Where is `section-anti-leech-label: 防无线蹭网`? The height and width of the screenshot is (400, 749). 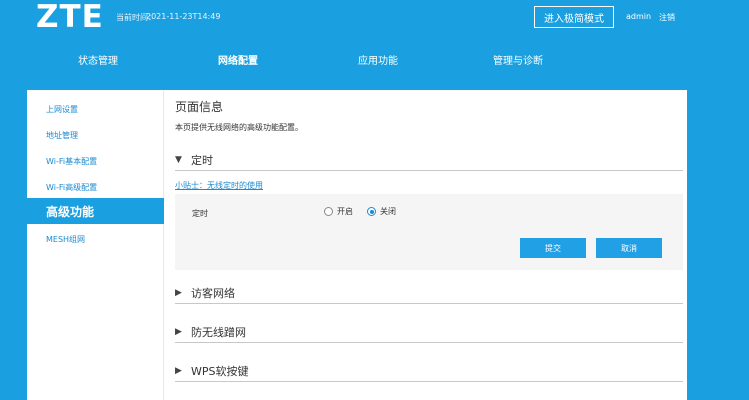 section-anti-leech-label: 防无线蹭网 is located at coordinates (218, 332).